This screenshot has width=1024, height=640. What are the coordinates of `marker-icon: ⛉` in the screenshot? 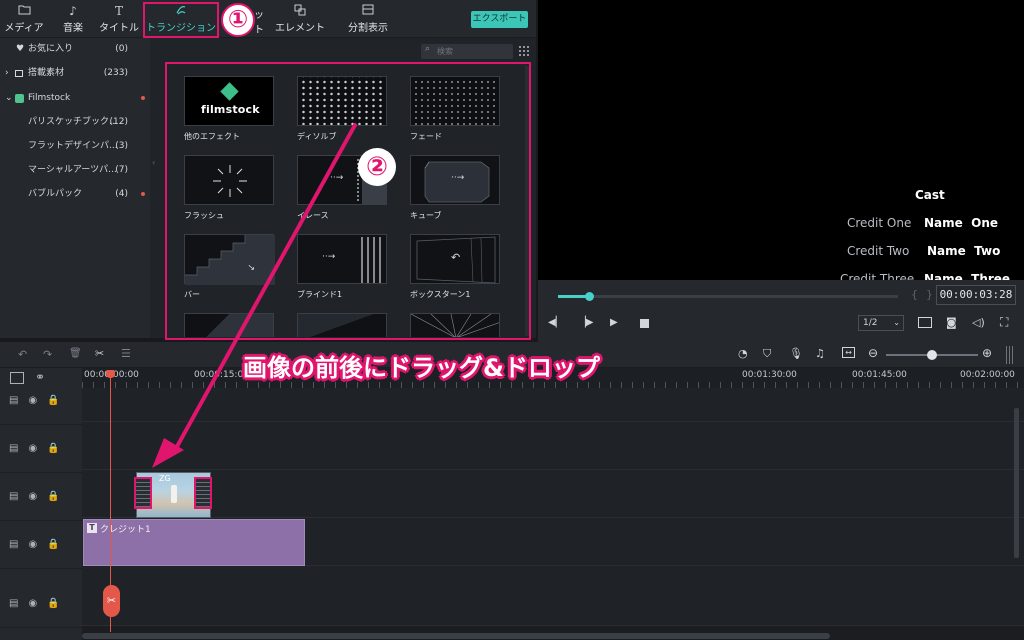 It's located at (767, 354).